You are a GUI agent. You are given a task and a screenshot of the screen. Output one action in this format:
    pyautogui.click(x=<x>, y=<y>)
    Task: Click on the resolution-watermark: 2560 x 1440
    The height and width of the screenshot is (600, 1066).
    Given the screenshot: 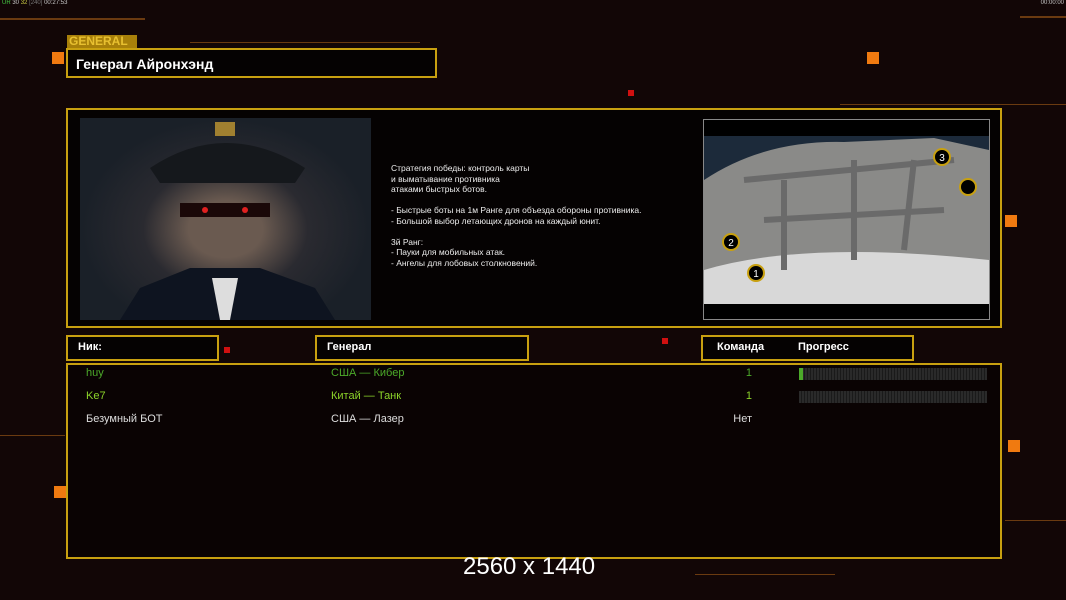 What is the action you would take?
    pyautogui.click(x=529, y=566)
    